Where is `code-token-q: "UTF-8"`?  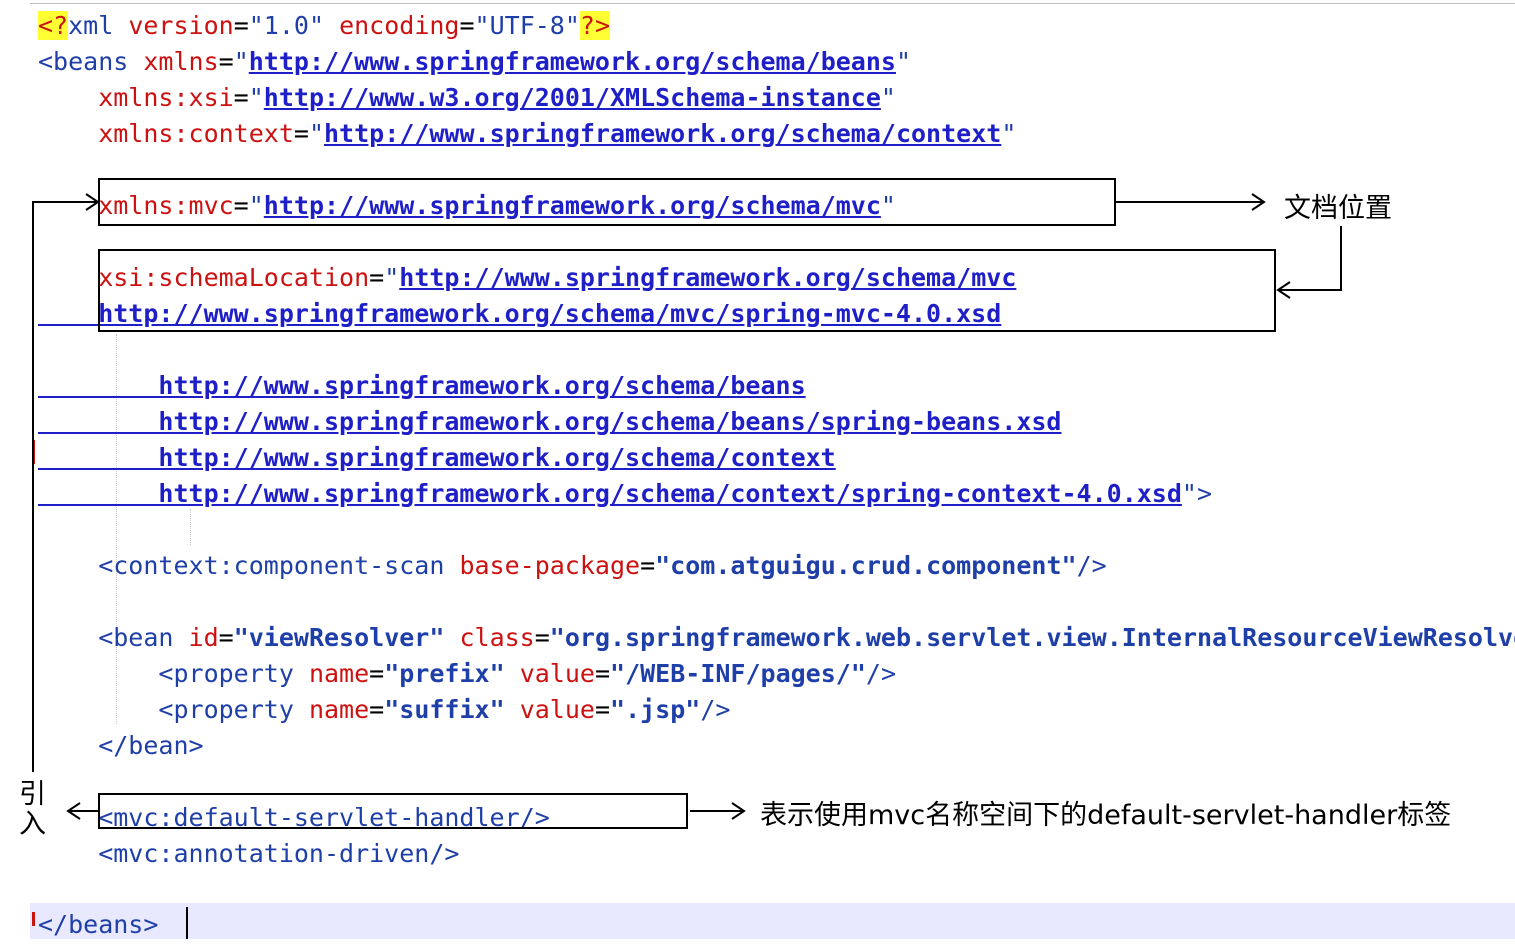 code-token-q: "UTF-8" is located at coordinates (527, 25).